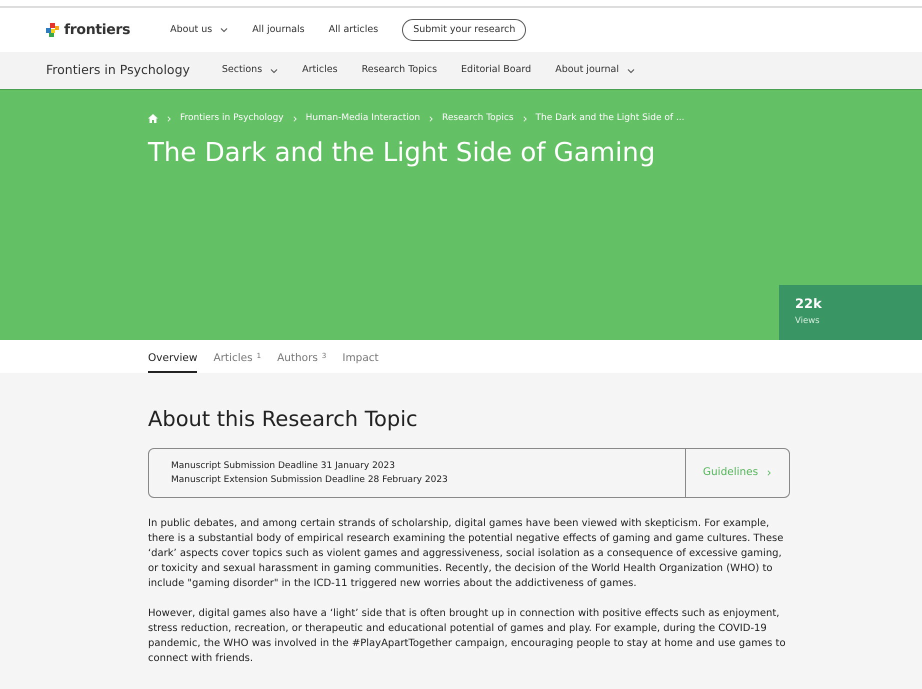 This screenshot has height=689, width=922. What do you see at coordinates (301, 359) in the screenshot?
I see `tab: Authors $^{3}$` at bounding box center [301, 359].